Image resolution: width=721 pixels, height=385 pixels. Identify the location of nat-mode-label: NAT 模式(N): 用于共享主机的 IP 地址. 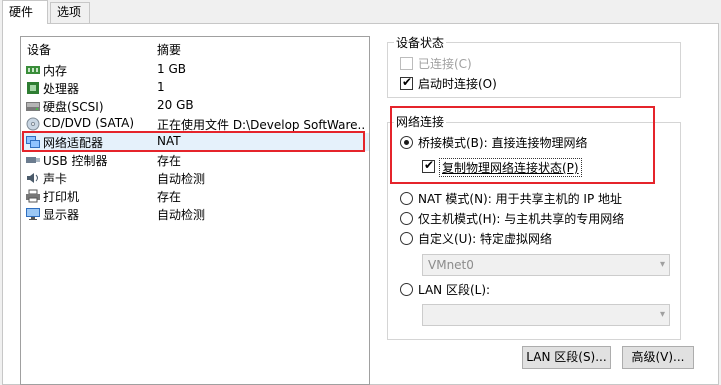
(520, 199).